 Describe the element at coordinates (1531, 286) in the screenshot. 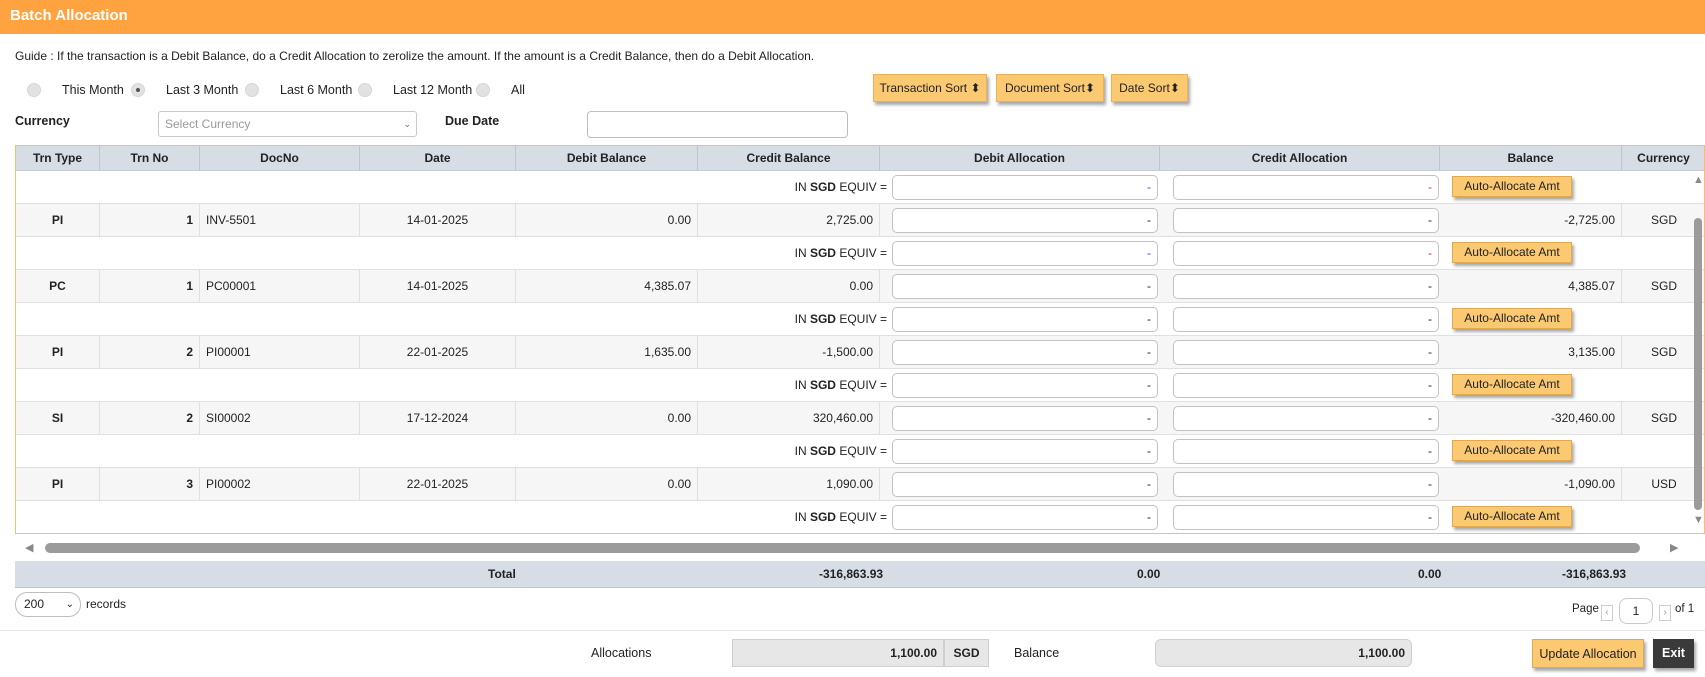

I see `cell-balance: 4,385.07` at that location.